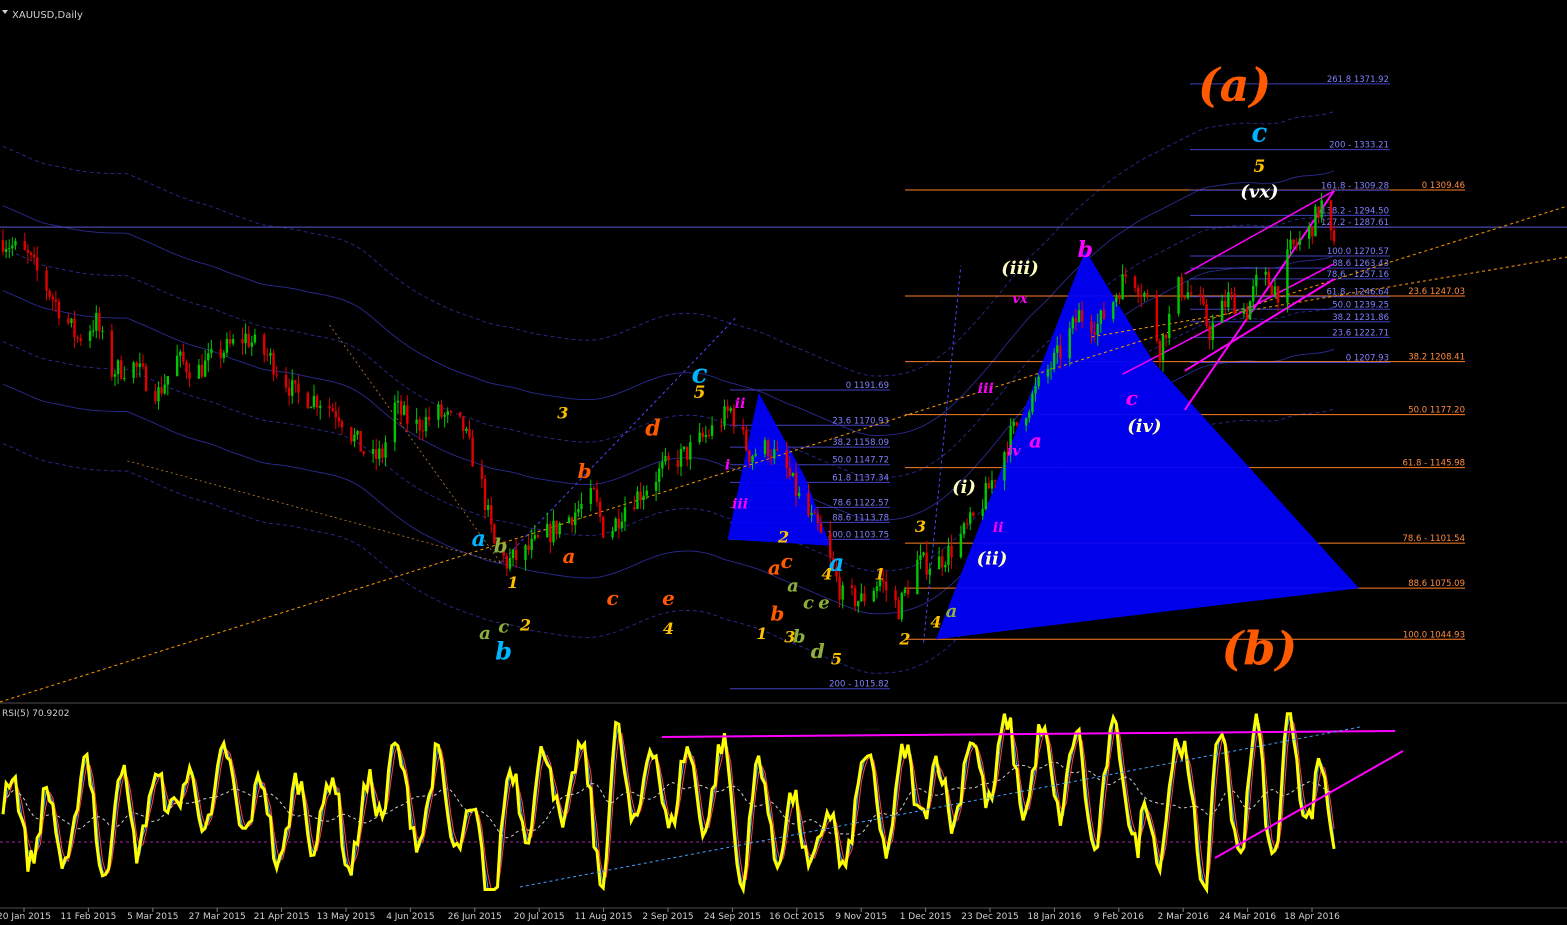 Image resolution: width=1567 pixels, height=925 pixels. I want to click on wave-label-47: a, so click(479, 539).